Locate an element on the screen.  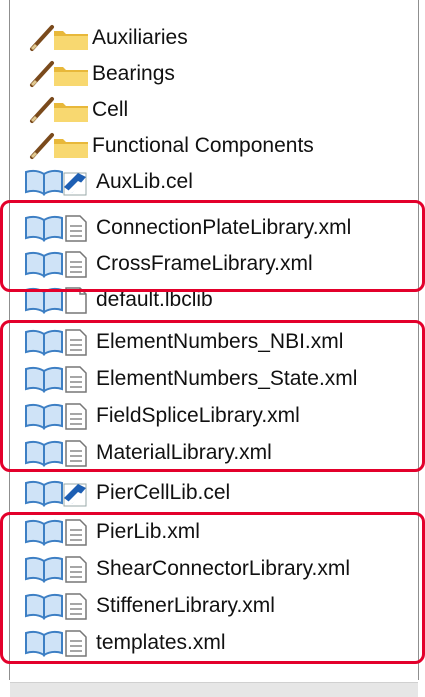
tree-item-label: PierCellLib.cel is located at coordinates (163, 492).